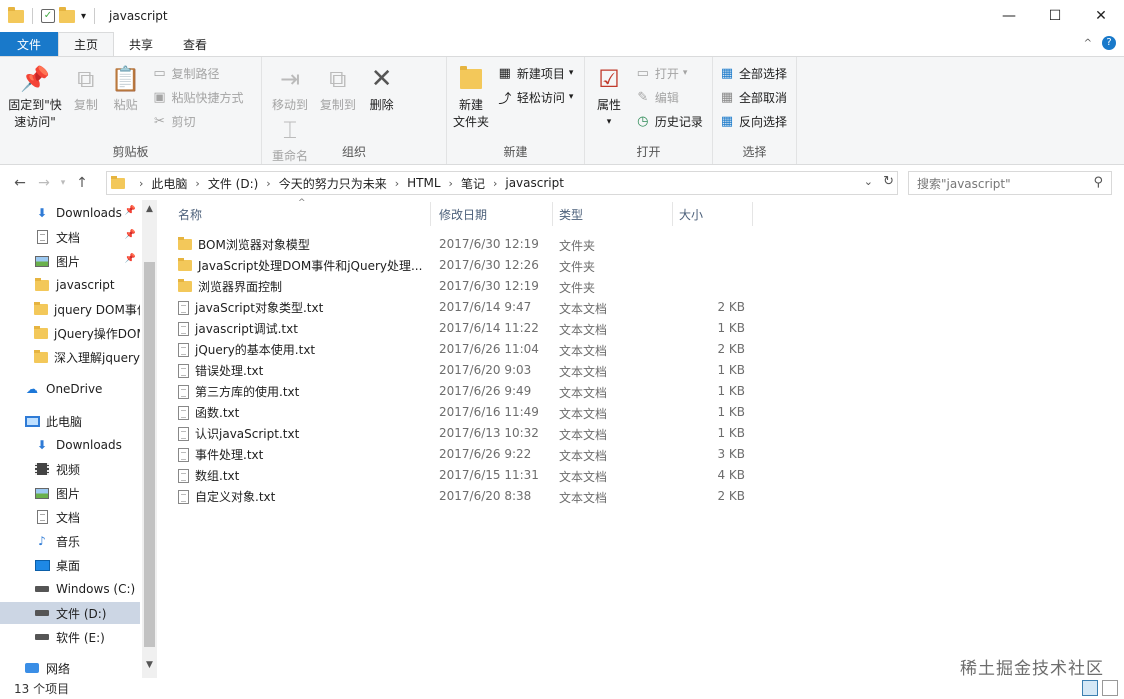  I want to click on new-folder-icon, so click(67, 14).